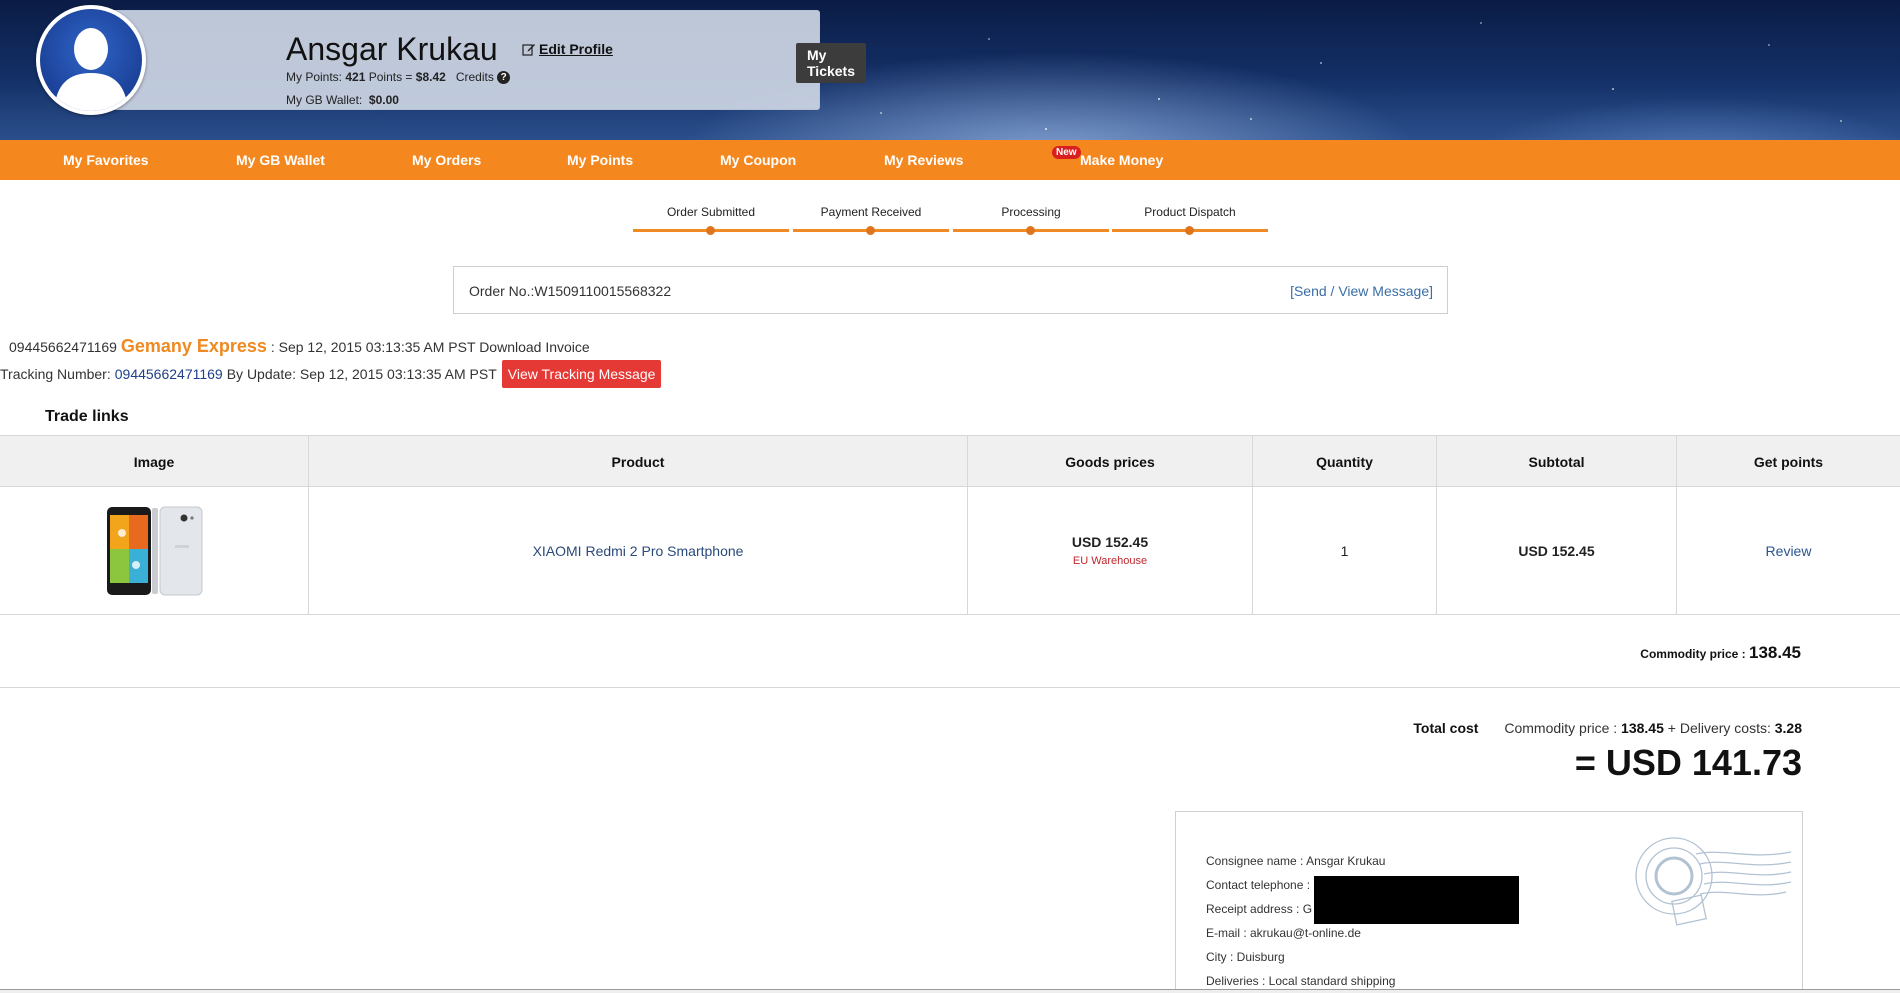 This screenshot has height=993, width=1900. I want to click on step-label: Product Dispatch, so click(1190, 212).